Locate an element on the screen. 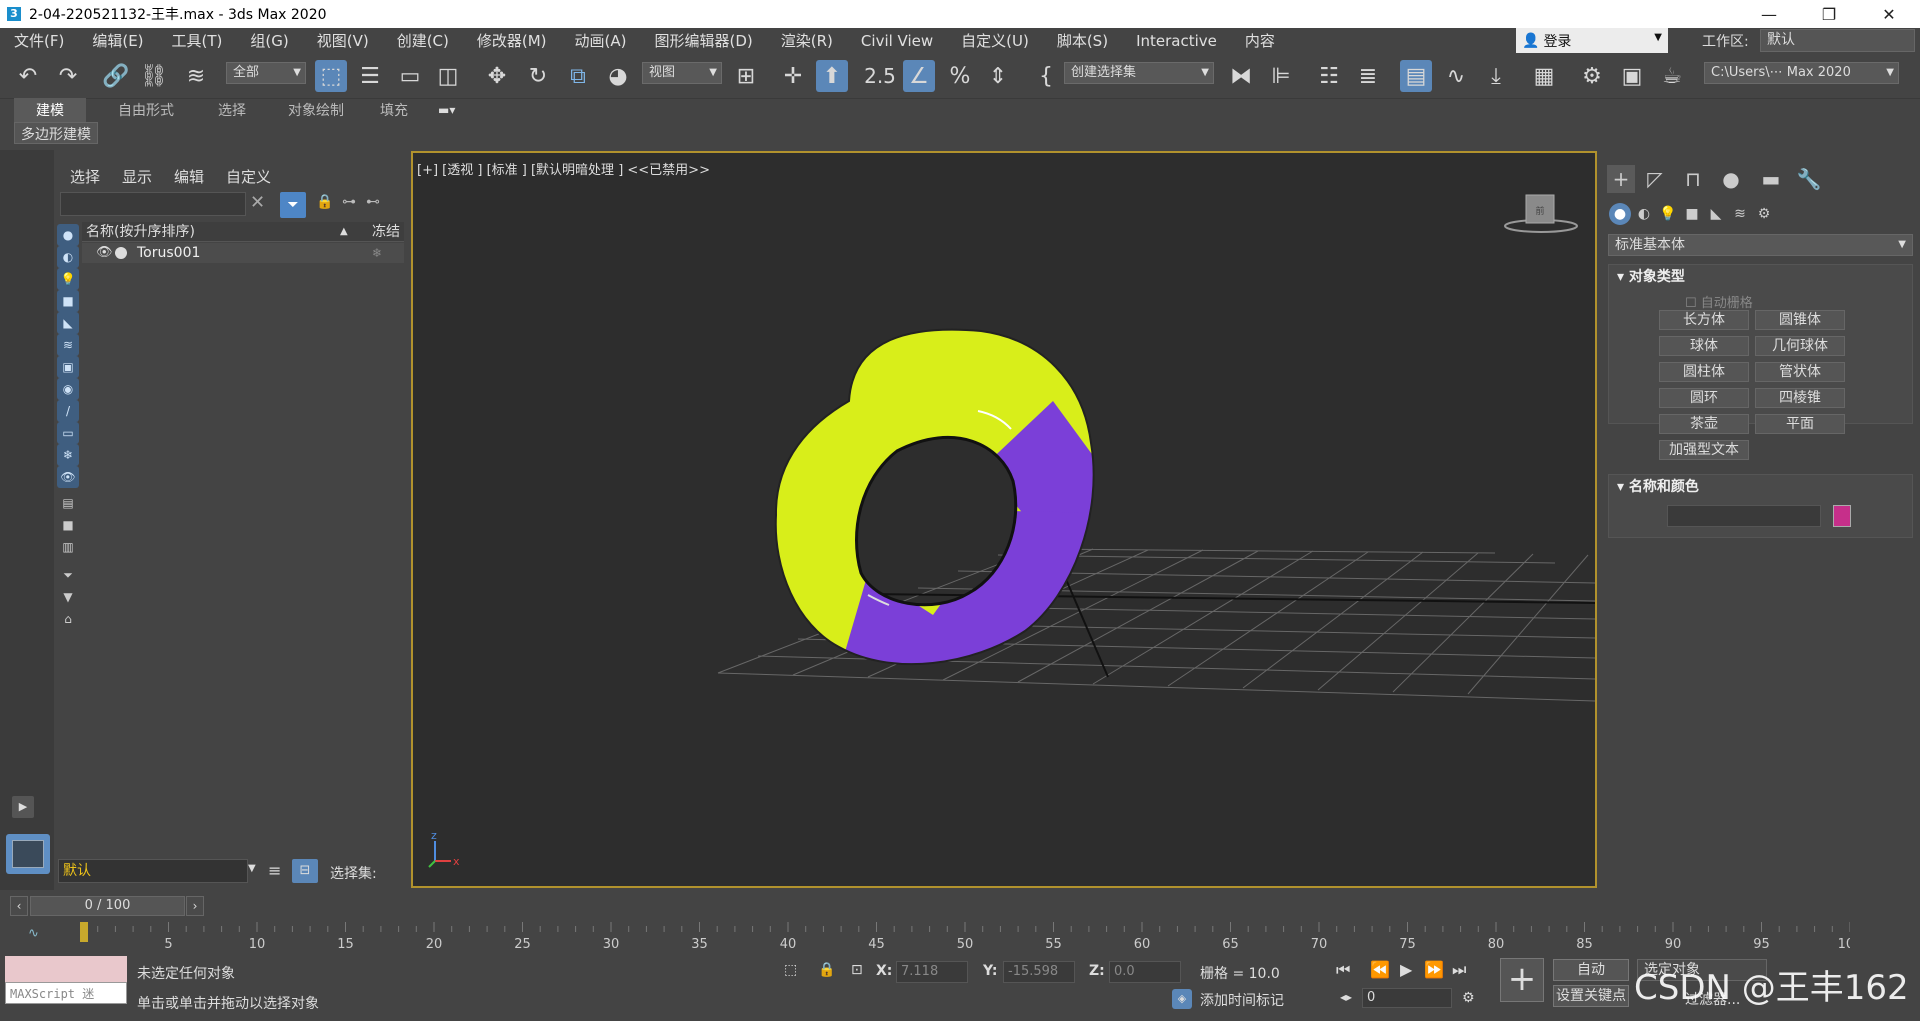 The image size is (1920, 1021). hierarchy-sort-icon: ⊟ is located at coordinates (305, 871).